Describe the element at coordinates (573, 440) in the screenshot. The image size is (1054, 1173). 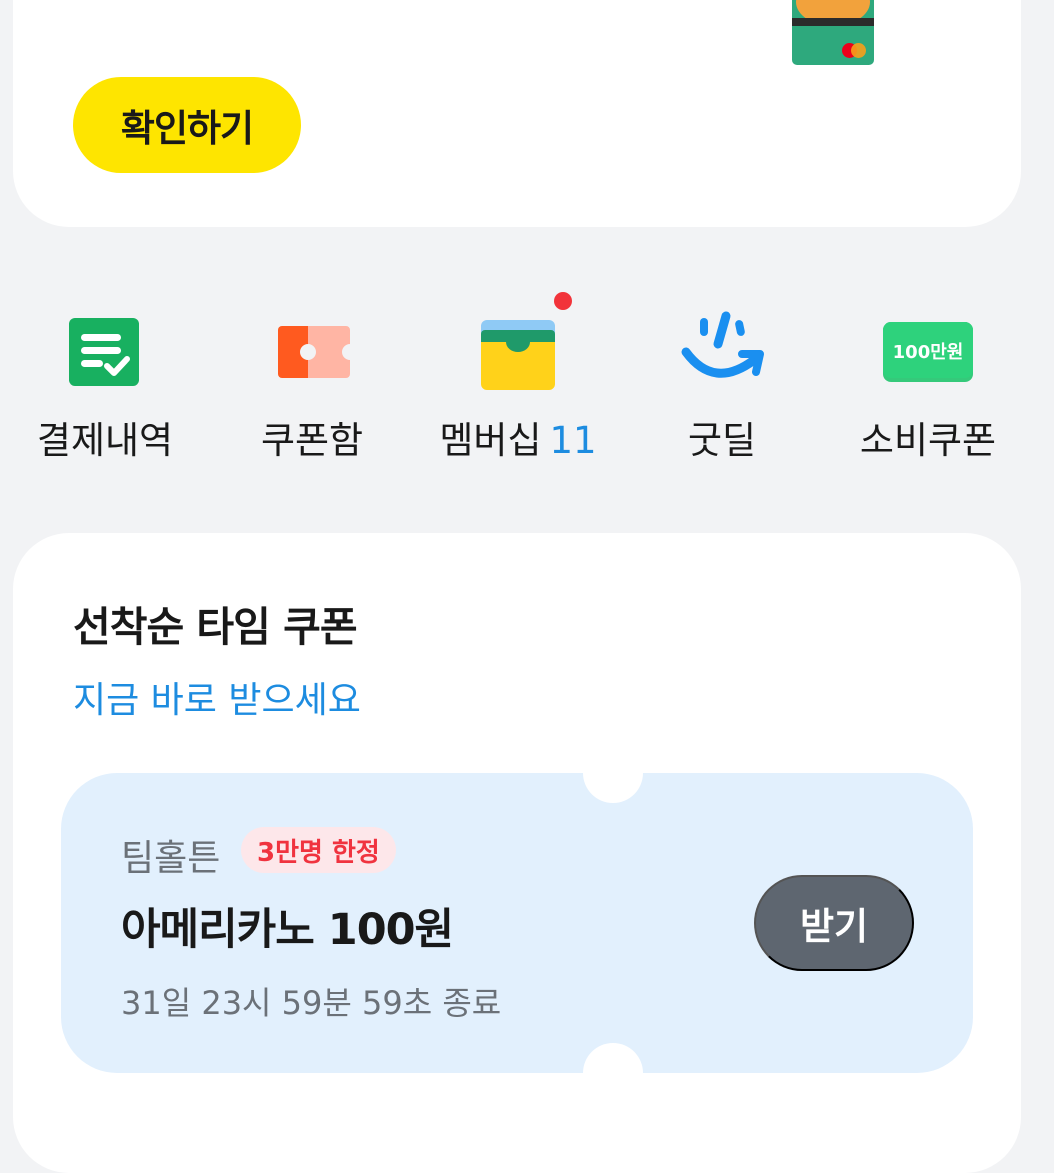
I see `membership-count: 11` at that location.